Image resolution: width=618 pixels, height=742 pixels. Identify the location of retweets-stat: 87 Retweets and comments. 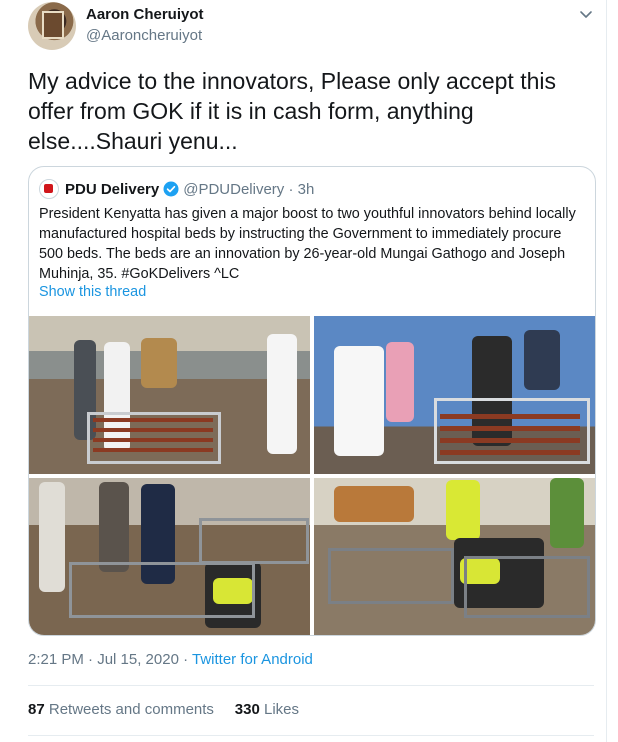
(121, 709).